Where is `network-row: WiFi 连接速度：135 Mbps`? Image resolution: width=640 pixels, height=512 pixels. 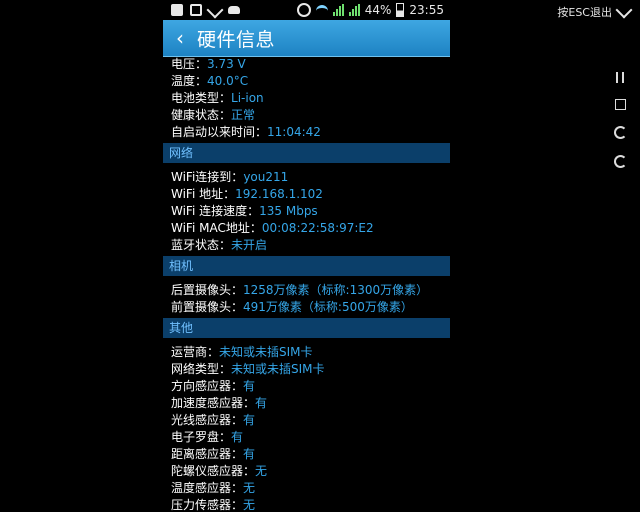 network-row: WiFi 连接速度：135 Mbps is located at coordinates (306, 211).